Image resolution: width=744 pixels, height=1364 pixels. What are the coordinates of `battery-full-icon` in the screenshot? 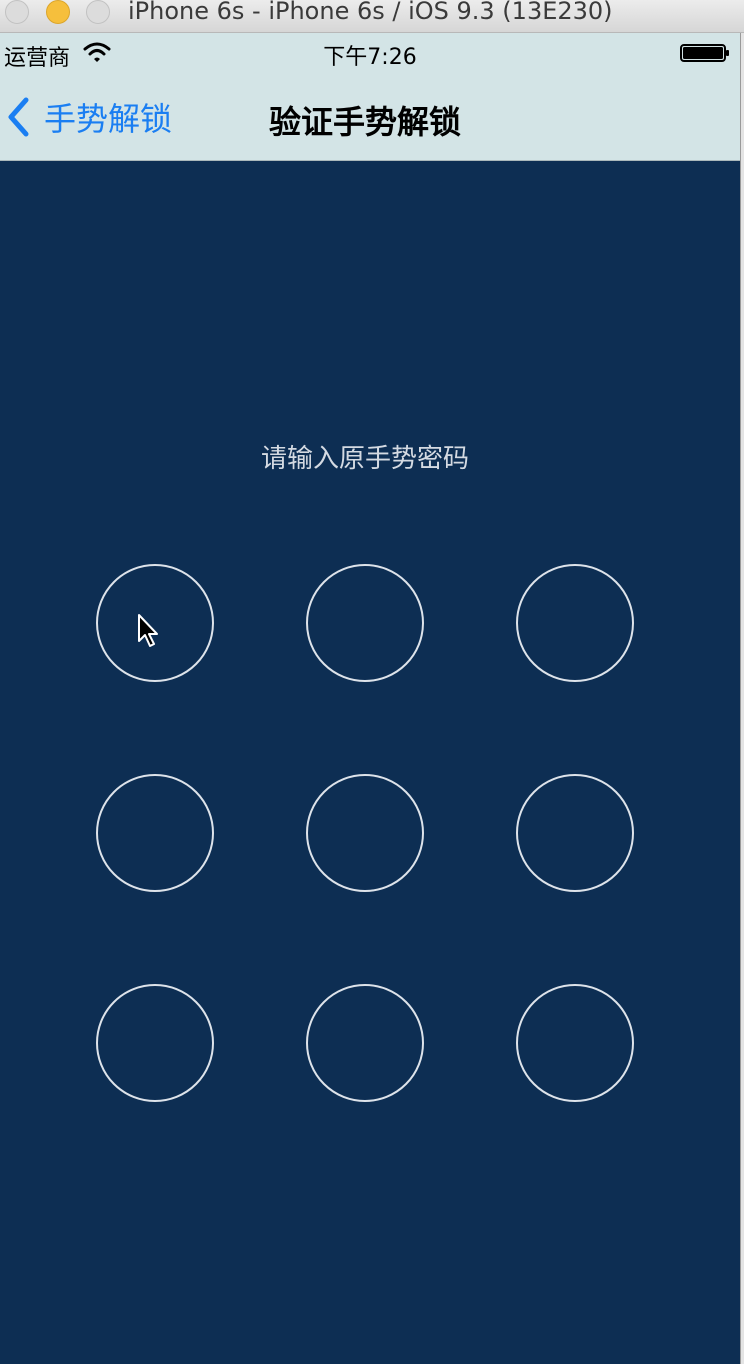 It's located at (704, 53).